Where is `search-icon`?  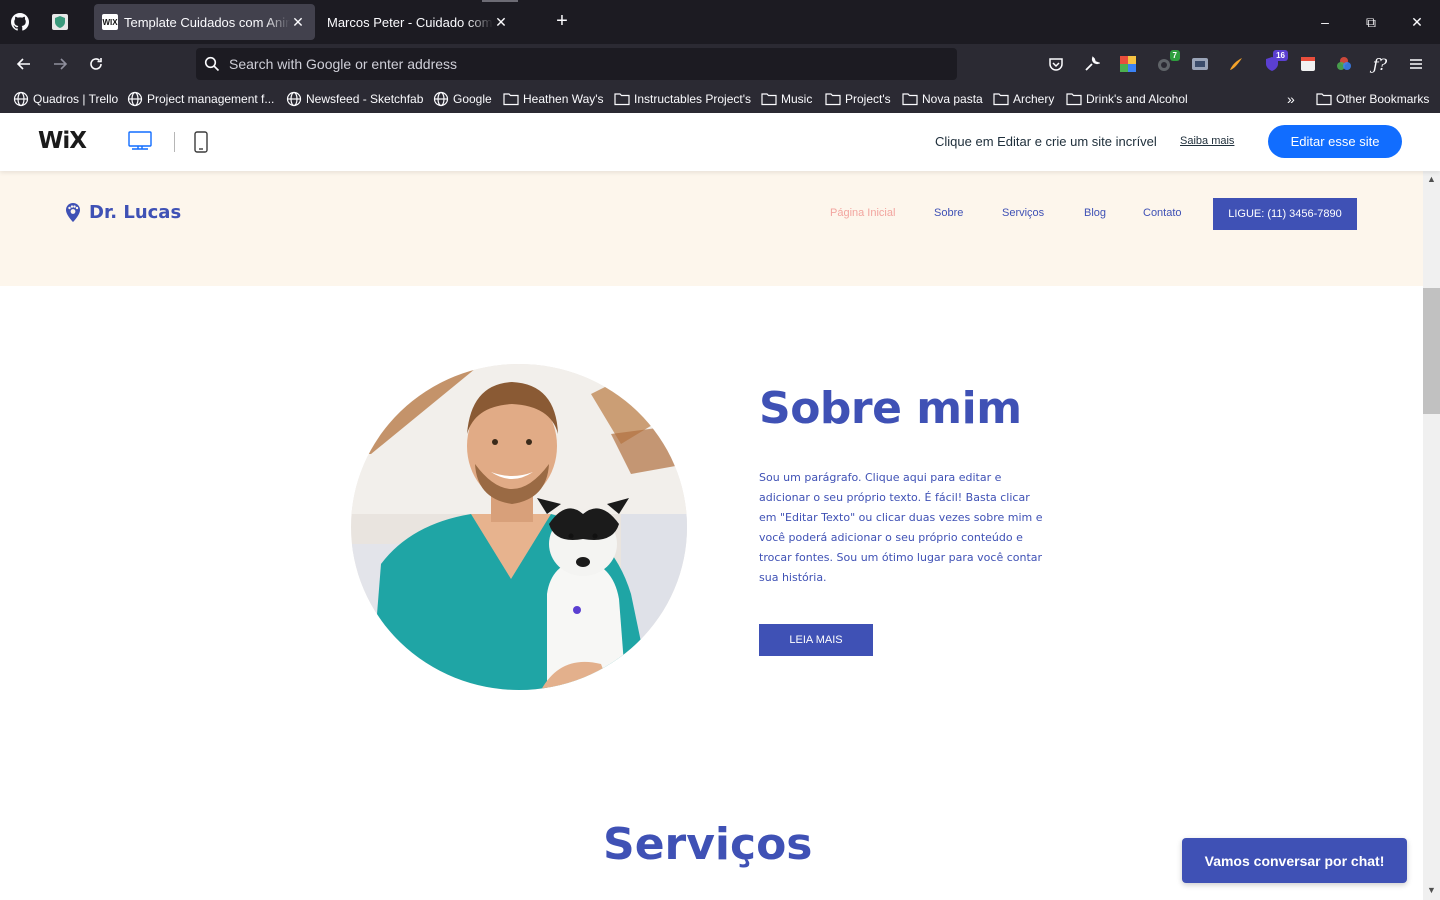
search-icon is located at coordinates (212, 66).